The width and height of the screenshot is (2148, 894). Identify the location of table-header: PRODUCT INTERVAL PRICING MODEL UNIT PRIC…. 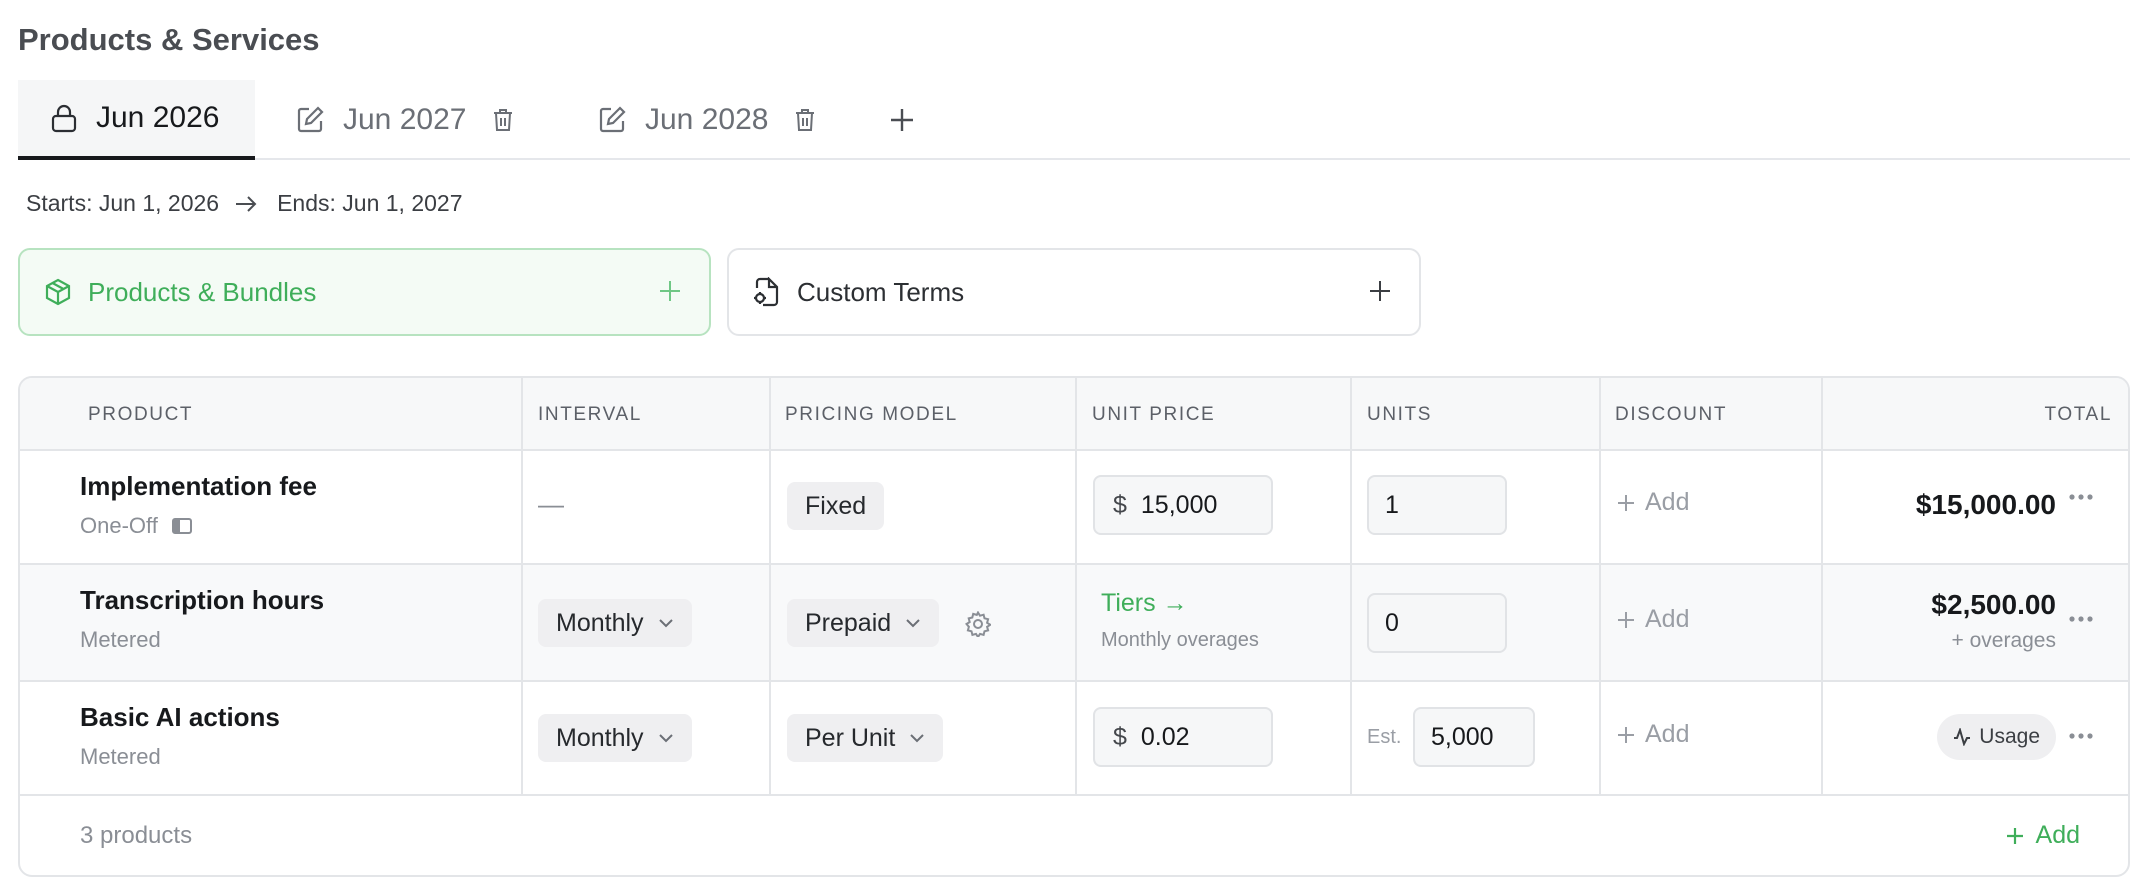
(1074, 414).